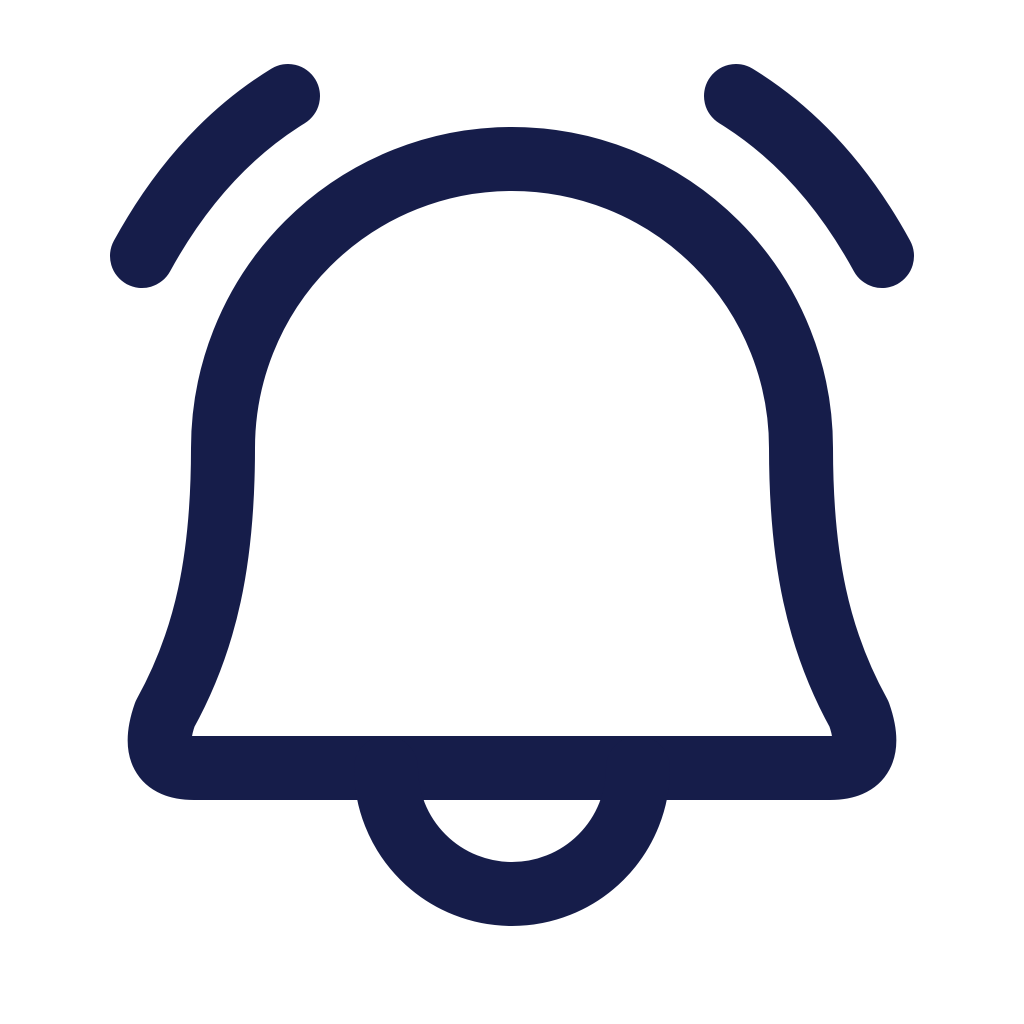 The image size is (1024, 1024). Describe the element at coordinates (809, 176) in the screenshot. I see `right-ring-wave` at that location.